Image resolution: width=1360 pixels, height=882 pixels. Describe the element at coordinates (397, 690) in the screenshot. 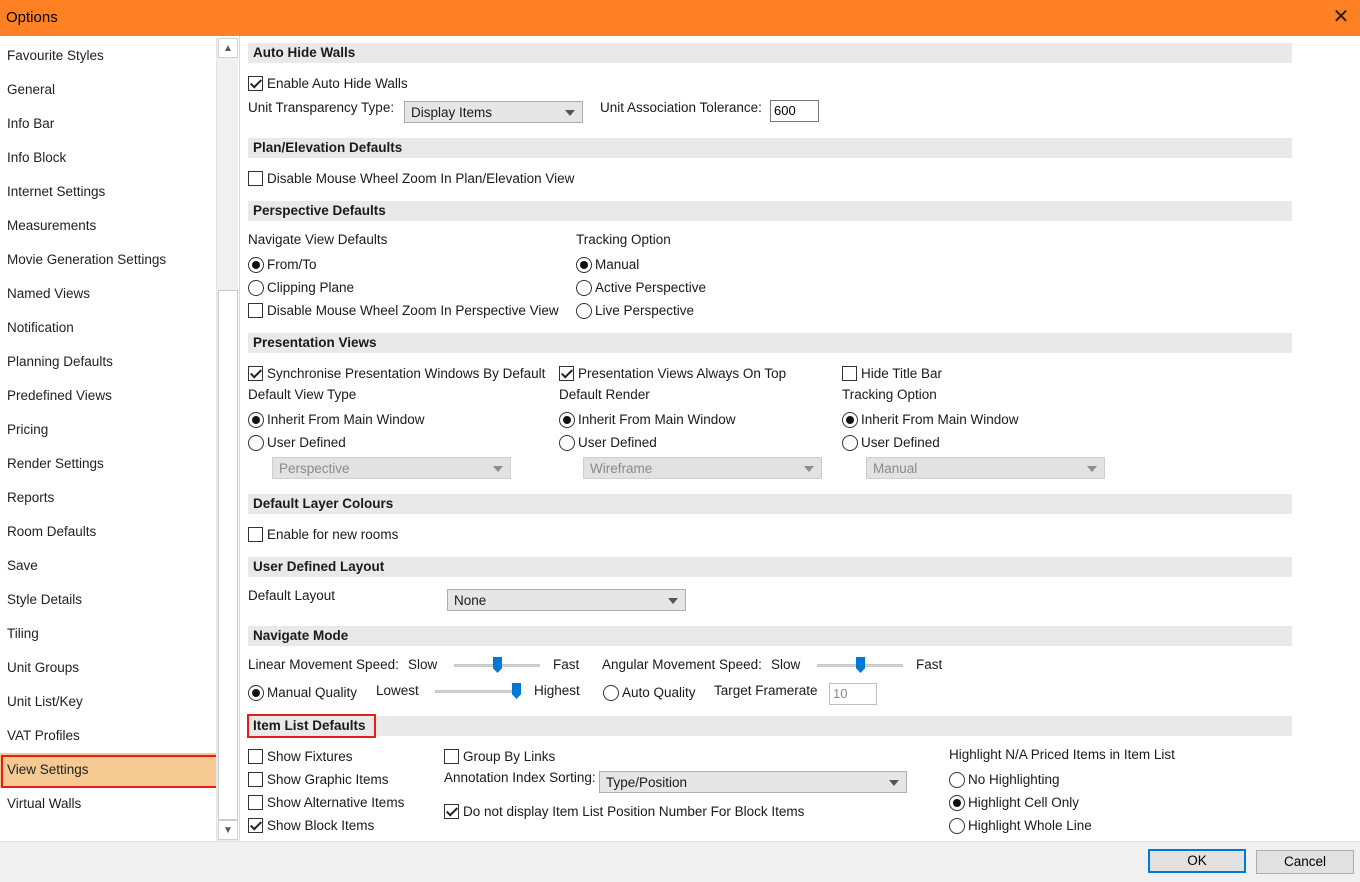

I see `quality-lowest-label: Lowest` at that location.